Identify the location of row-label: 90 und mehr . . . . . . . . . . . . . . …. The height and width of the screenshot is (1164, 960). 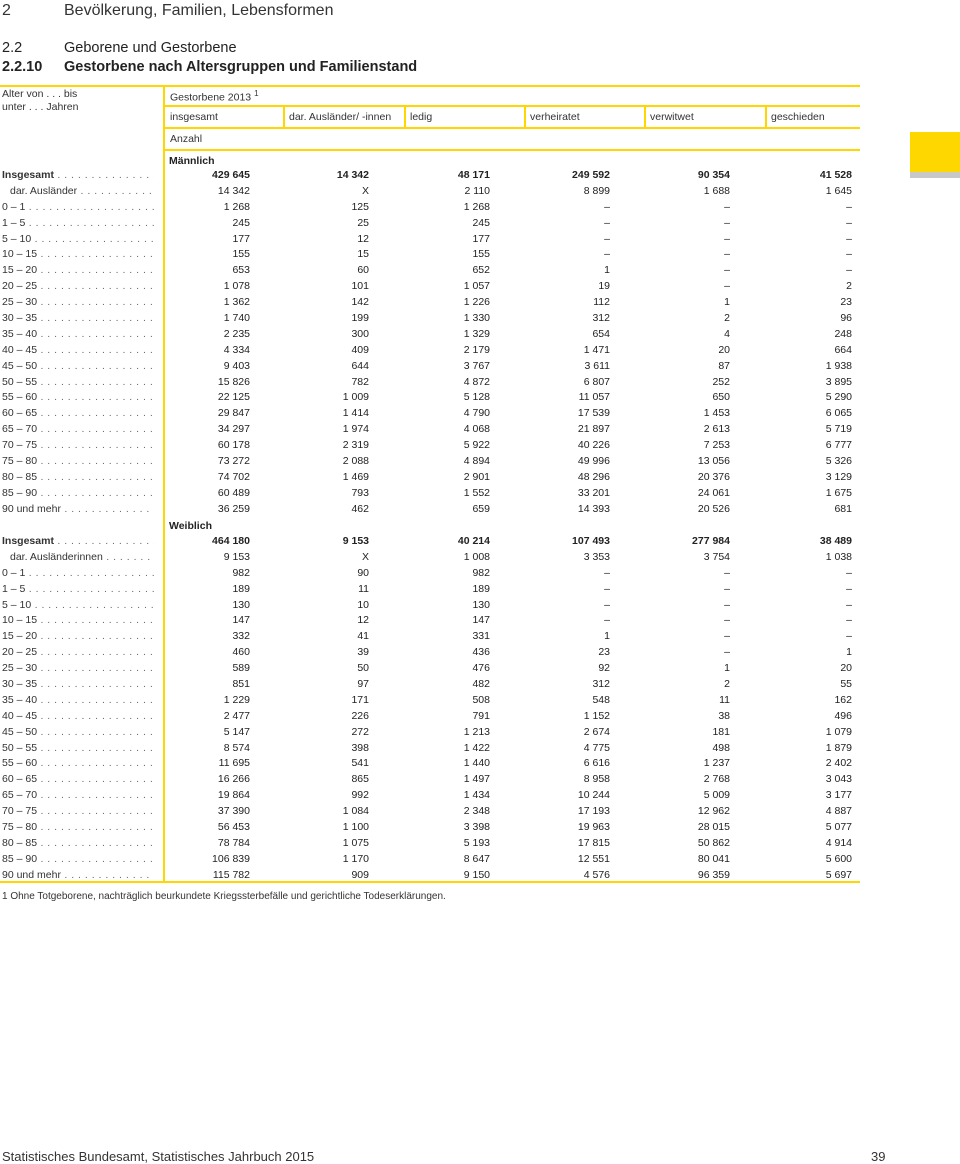
(78, 510).